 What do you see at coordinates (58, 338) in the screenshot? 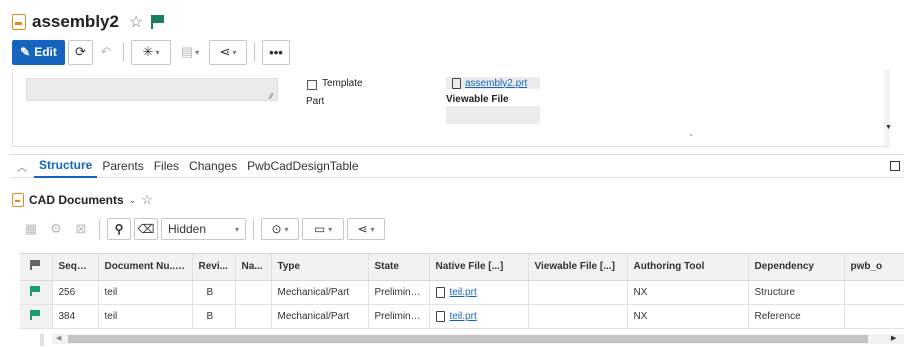
I see `scroll-left-arrow-icon: ◀` at bounding box center [58, 338].